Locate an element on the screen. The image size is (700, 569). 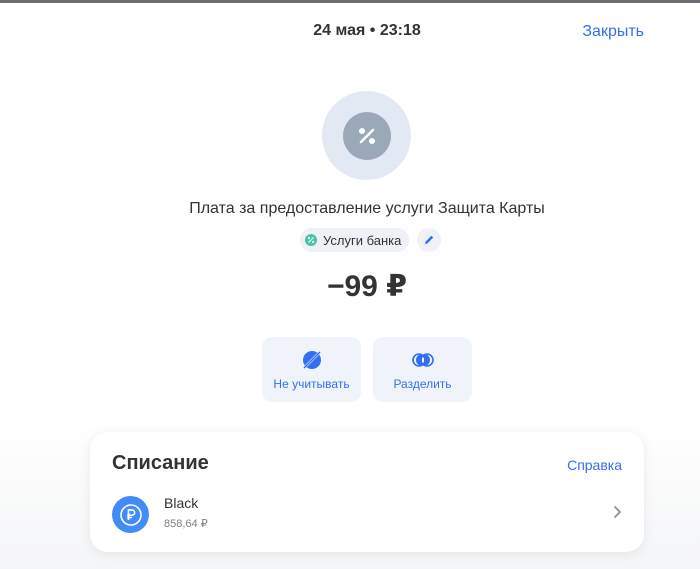
account-row: Black 858,64 ₽ is located at coordinates (367, 514).